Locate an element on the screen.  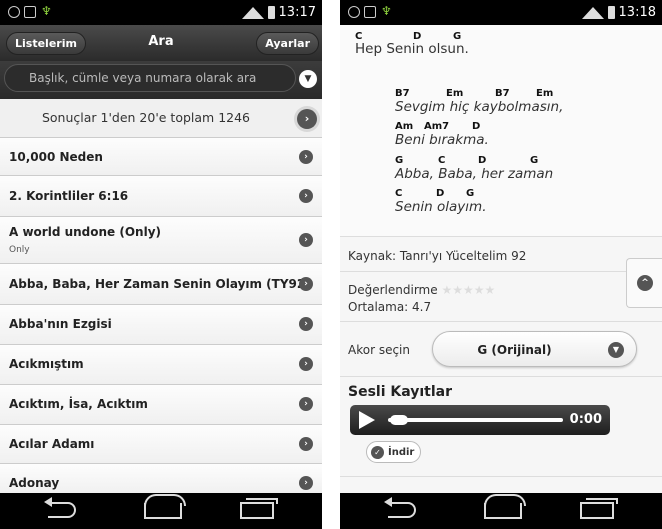
list-item: Acılar Adamı › is located at coordinates (161, 444).